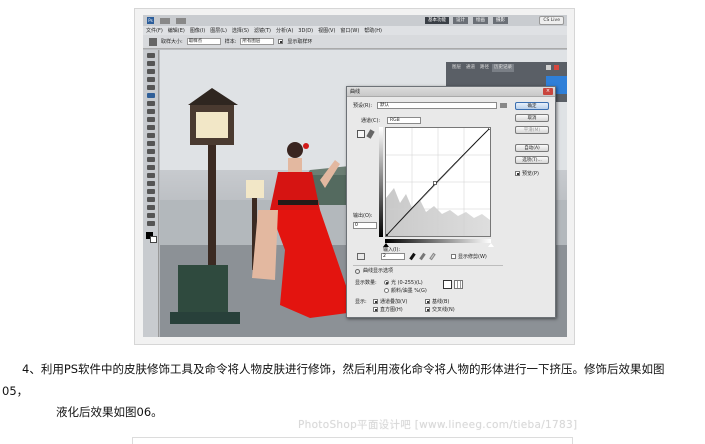 The width and height of the screenshot is (705, 444). What do you see at coordinates (151, 95) in the screenshot?
I see `eyedropper-icon` at bounding box center [151, 95].